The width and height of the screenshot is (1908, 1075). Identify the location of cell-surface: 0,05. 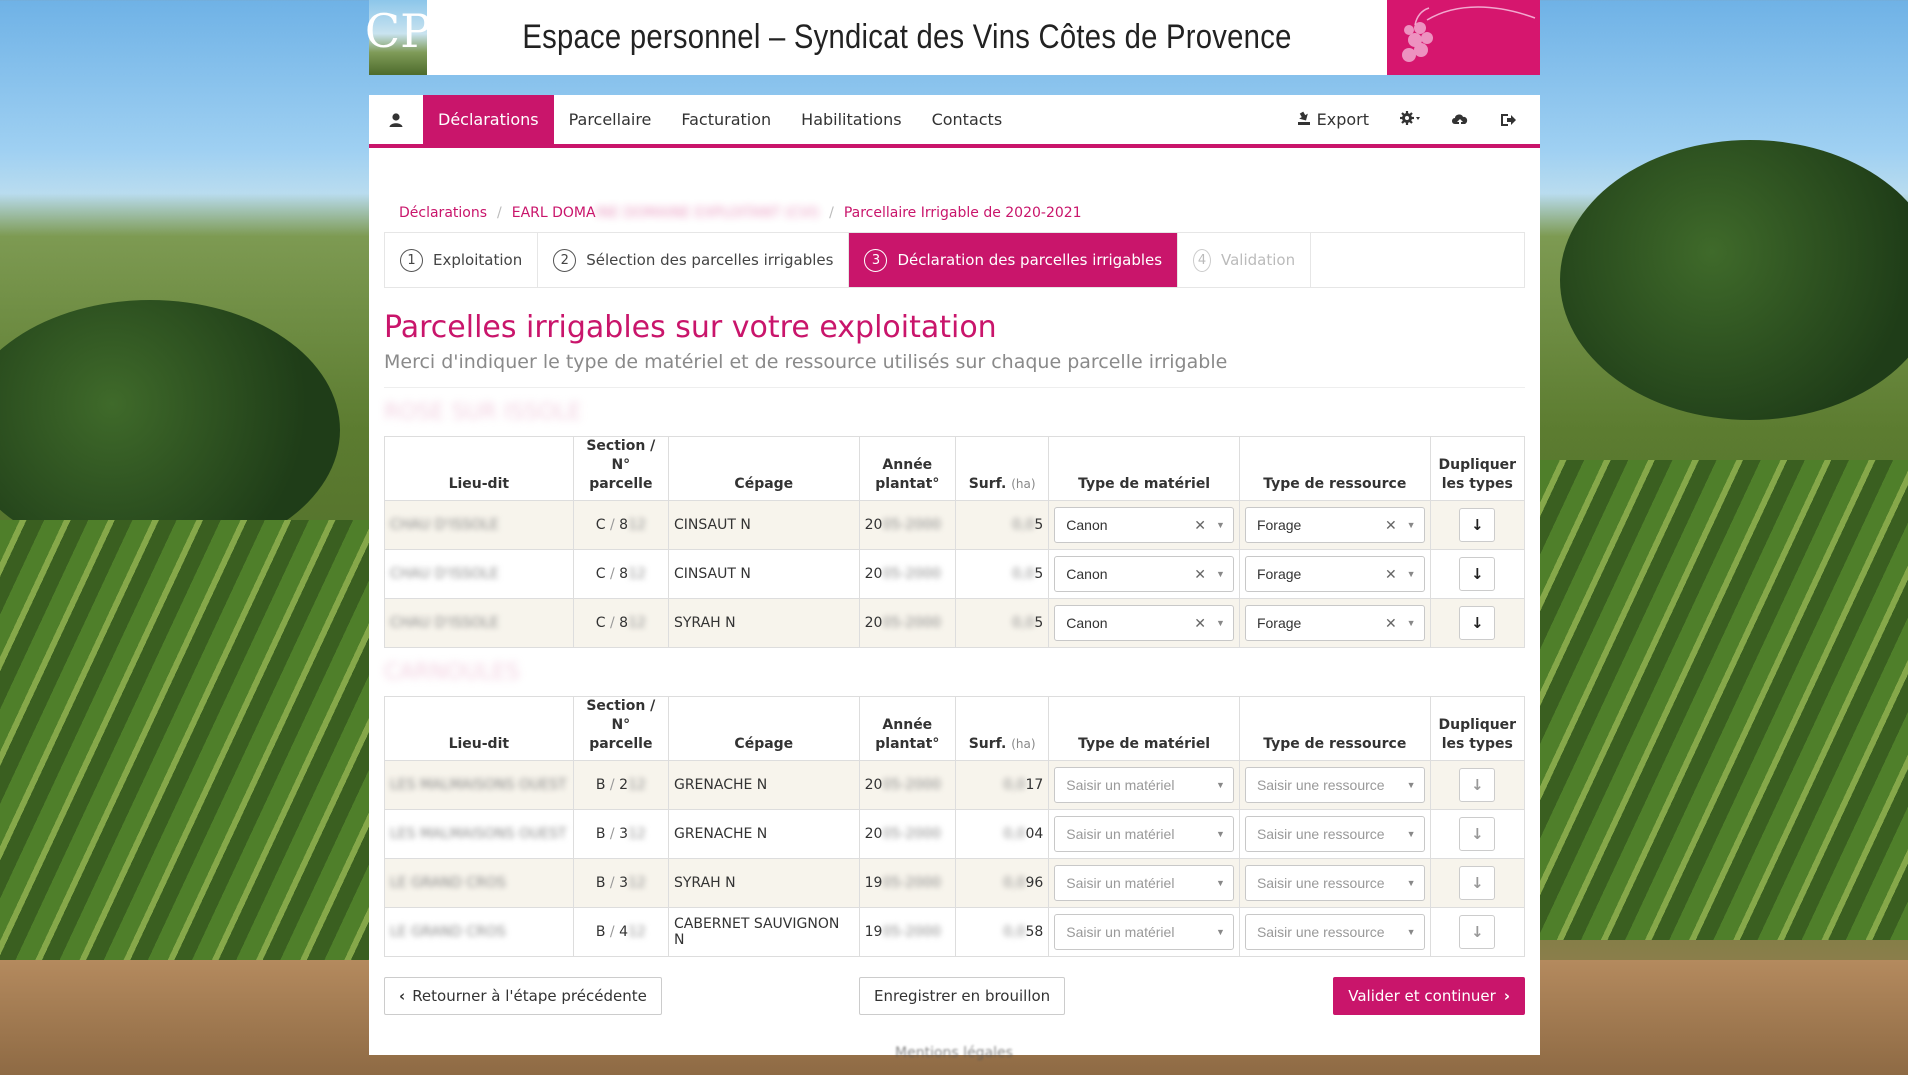
(1002, 623).